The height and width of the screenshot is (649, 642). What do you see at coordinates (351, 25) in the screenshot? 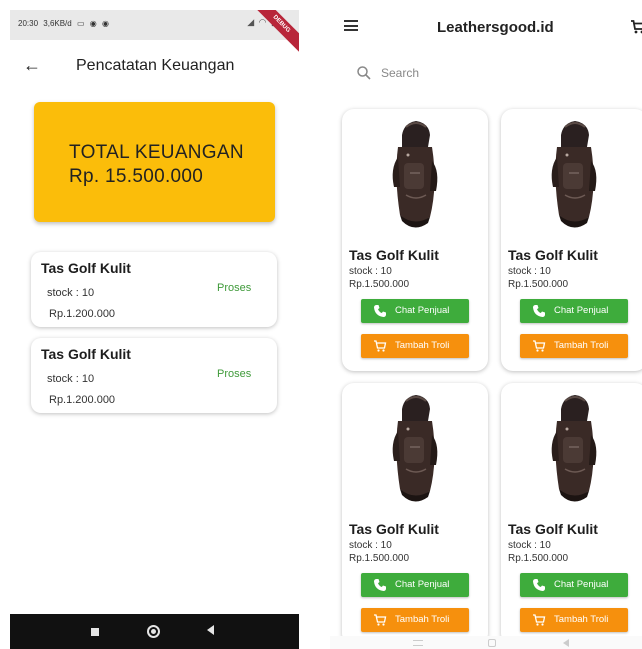
I see `hamburger-menu-icon` at bounding box center [351, 25].